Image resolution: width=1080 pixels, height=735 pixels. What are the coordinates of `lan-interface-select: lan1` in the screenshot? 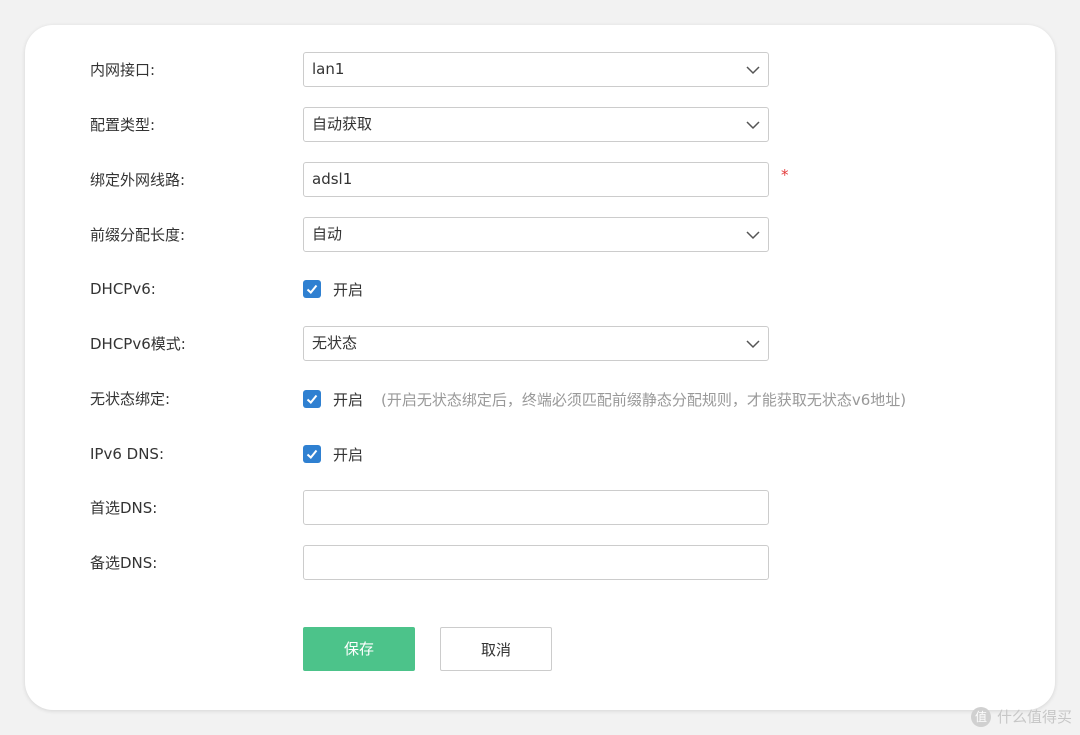 It's located at (536, 69).